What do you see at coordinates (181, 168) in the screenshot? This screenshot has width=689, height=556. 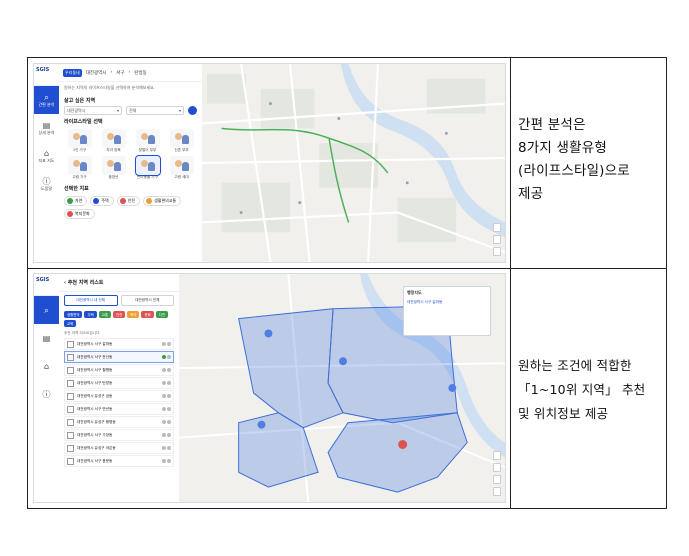 I see `lifestyle-option: 고령 세대` at bounding box center [181, 168].